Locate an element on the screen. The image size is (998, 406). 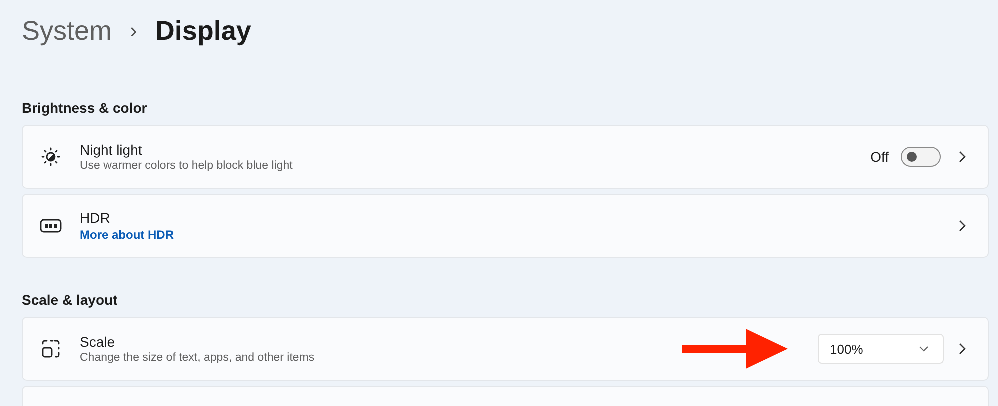
setting-description: Use warmer colors to help block blue light is located at coordinates (186, 166).